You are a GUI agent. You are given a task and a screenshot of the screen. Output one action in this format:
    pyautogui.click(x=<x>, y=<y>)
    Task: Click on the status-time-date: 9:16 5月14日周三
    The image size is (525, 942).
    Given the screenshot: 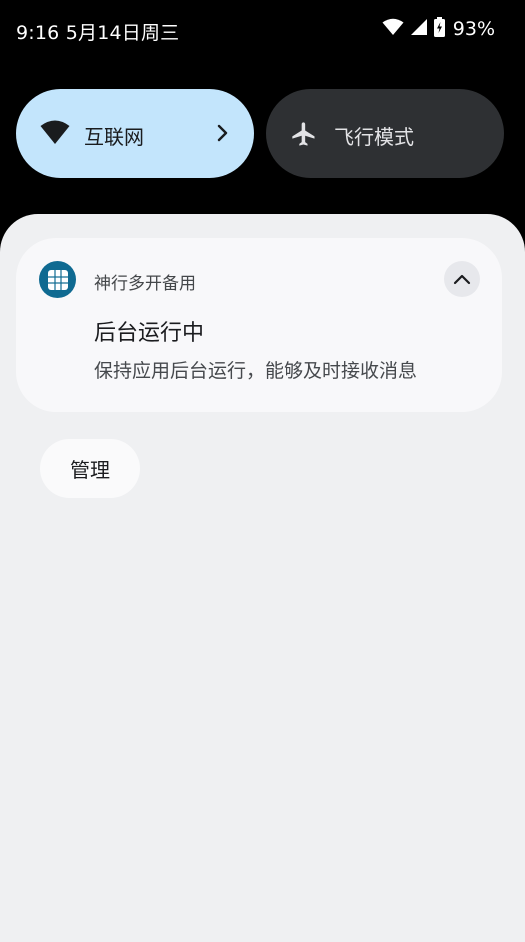 What is the action you would take?
    pyautogui.click(x=98, y=33)
    